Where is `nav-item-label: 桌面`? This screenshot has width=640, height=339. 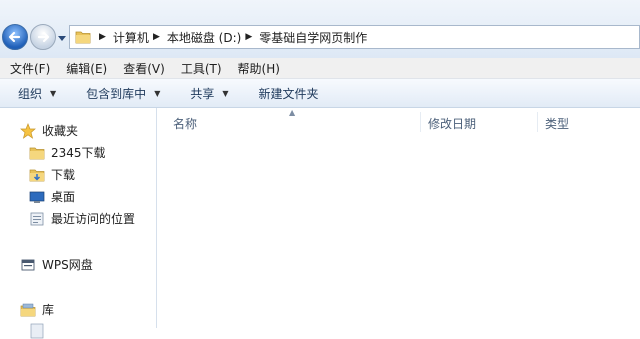 nav-item-label: 桌面 is located at coordinates (63, 197).